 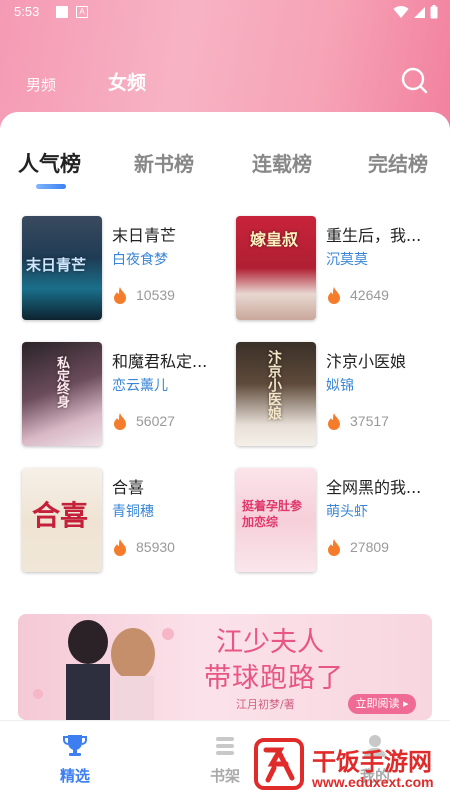 What do you see at coordinates (41, 84) in the screenshot?
I see `tab-male: 男频` at bounding box center [41, 84].